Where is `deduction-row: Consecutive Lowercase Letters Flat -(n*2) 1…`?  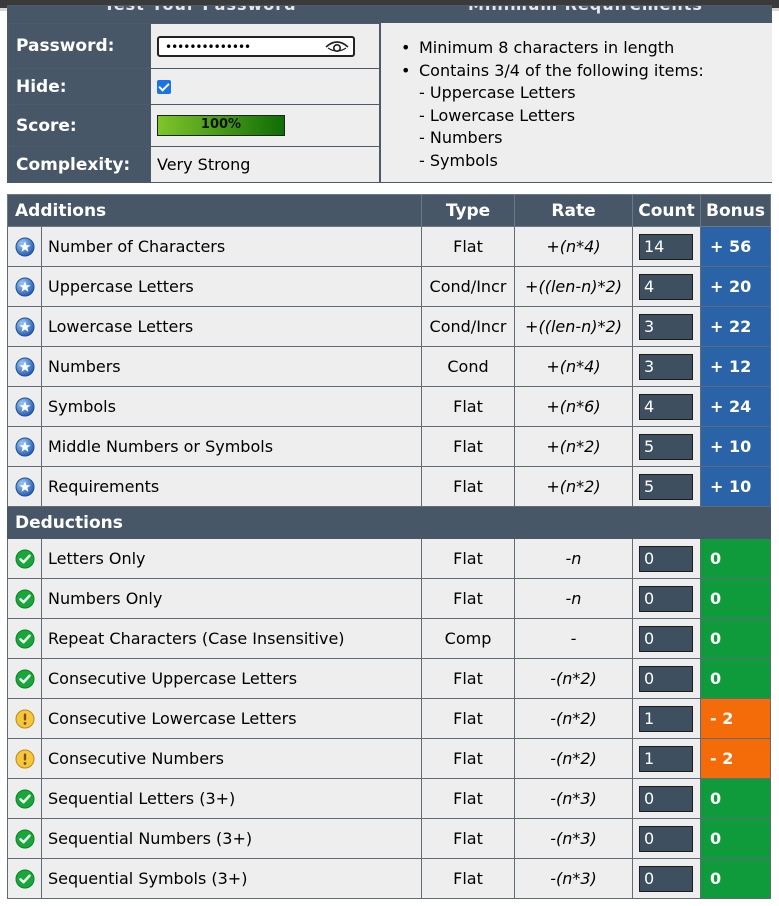
deduction-row: Consecutive Lowercase Letters Flat -(n*2) 1… is located at coordinates (389, 718).